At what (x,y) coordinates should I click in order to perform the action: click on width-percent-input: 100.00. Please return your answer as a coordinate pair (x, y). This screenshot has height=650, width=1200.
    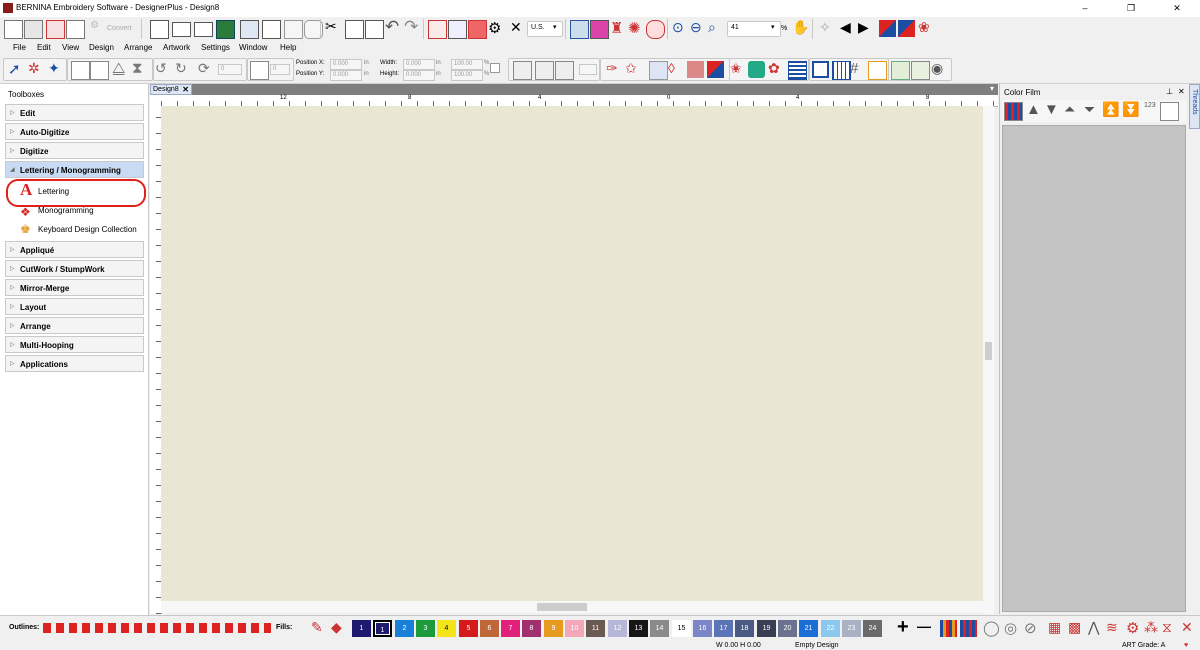
    Looking at the image, I should click on (467, 64).